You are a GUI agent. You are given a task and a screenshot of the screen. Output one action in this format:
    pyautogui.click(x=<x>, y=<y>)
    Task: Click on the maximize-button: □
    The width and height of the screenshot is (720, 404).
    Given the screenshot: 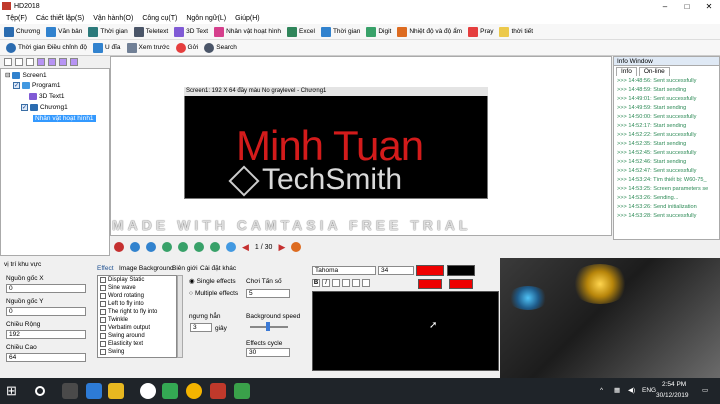 What is the action you would take?
    pyautogui.click(x=687, y=6)
    